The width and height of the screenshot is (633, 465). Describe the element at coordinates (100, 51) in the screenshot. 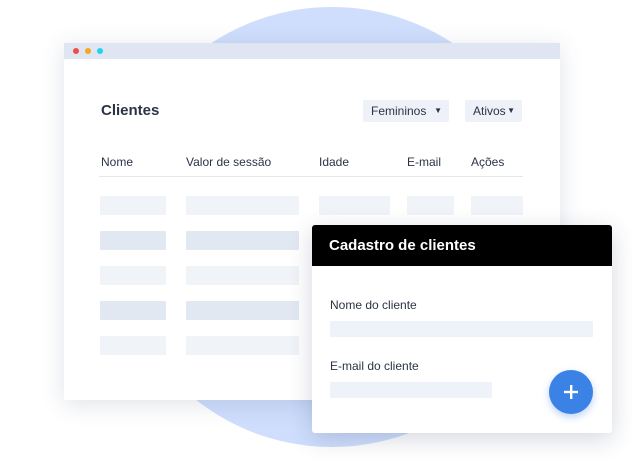

I see `maximize-window-dot` at that location.